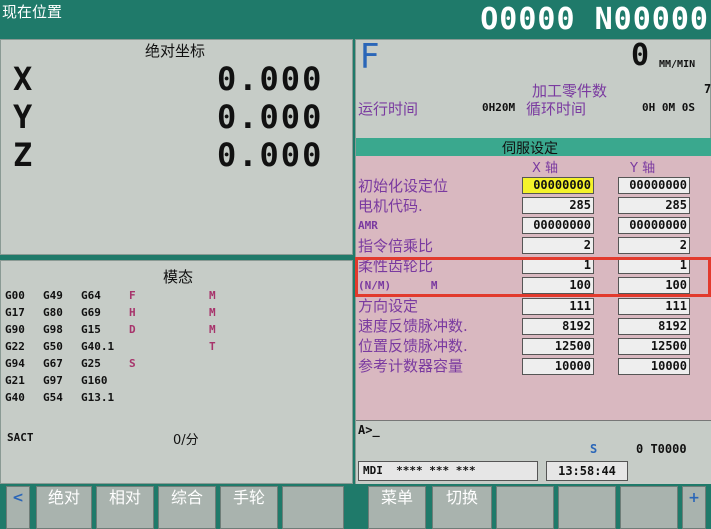 Image resolution: width=711 pixels, height=529 pixels. I want to click on command-input-text: A>_, so click(369, 430).